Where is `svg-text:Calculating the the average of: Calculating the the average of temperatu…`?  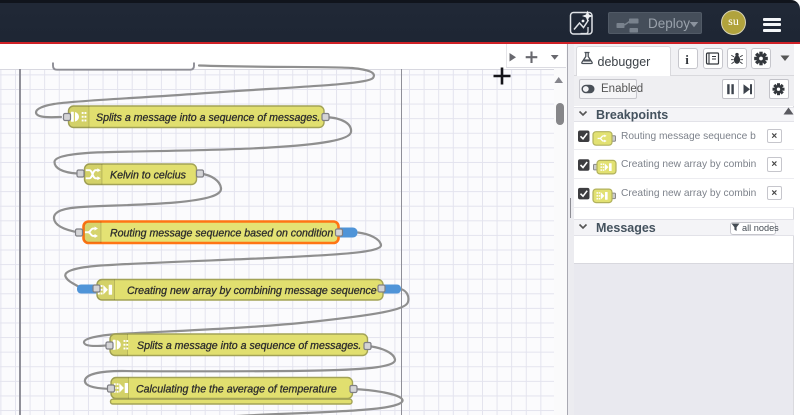
svg-text:Calculating the the average of: Calculating the the average of temperatu… is located at coordinates (236, 389).